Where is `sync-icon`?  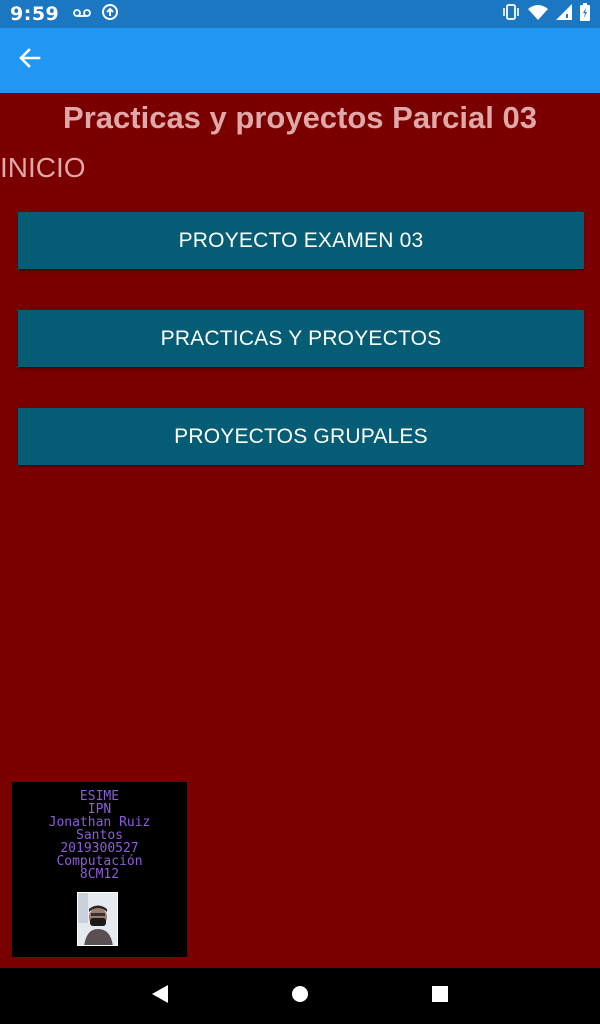 sync-icon is located at coordinates (110, 14).